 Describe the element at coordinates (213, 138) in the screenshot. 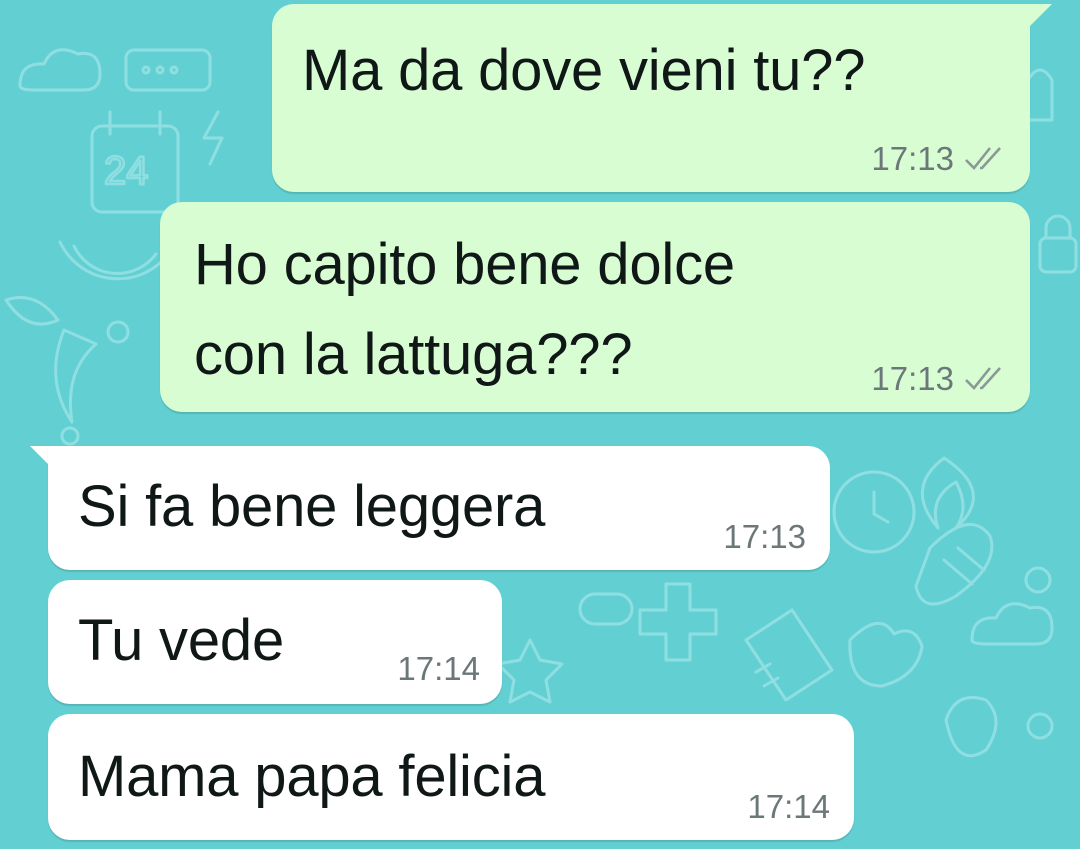

I see `lightning-icon` at that location.